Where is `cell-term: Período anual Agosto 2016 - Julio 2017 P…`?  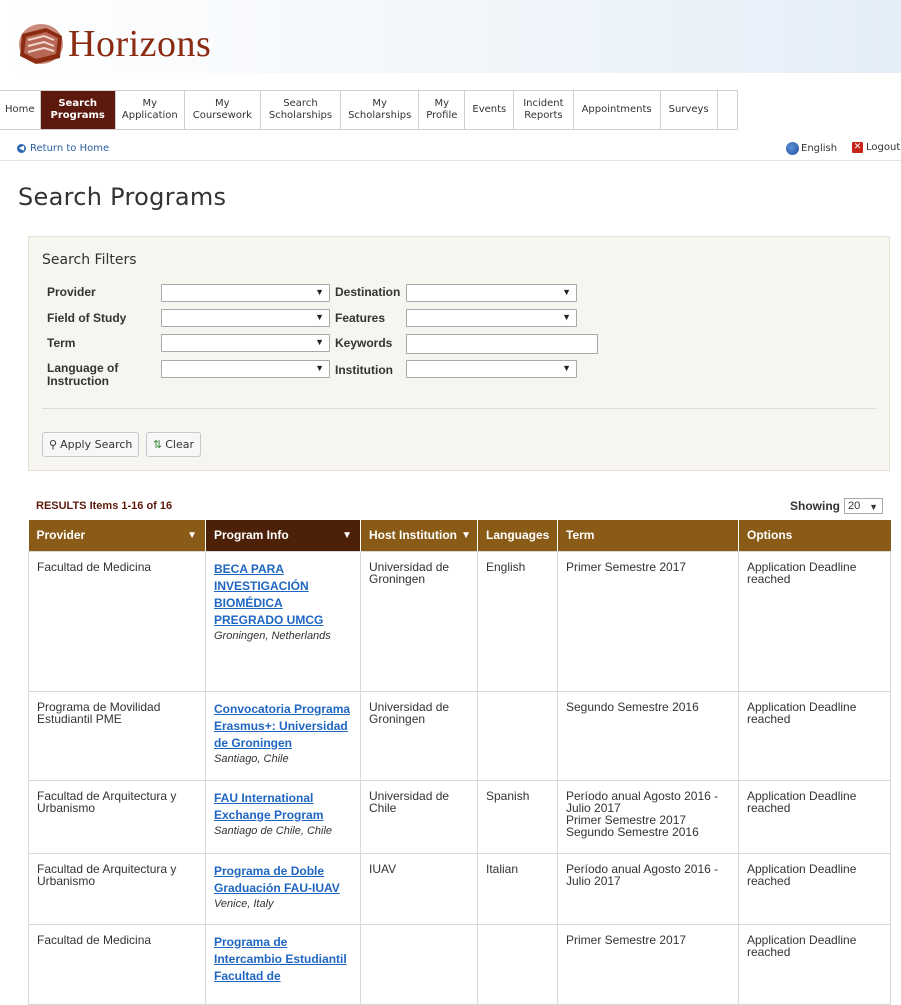
cell-term: Período anual Agosto 2016 - Julio 2017 P… is located at coordinates (648, 816).